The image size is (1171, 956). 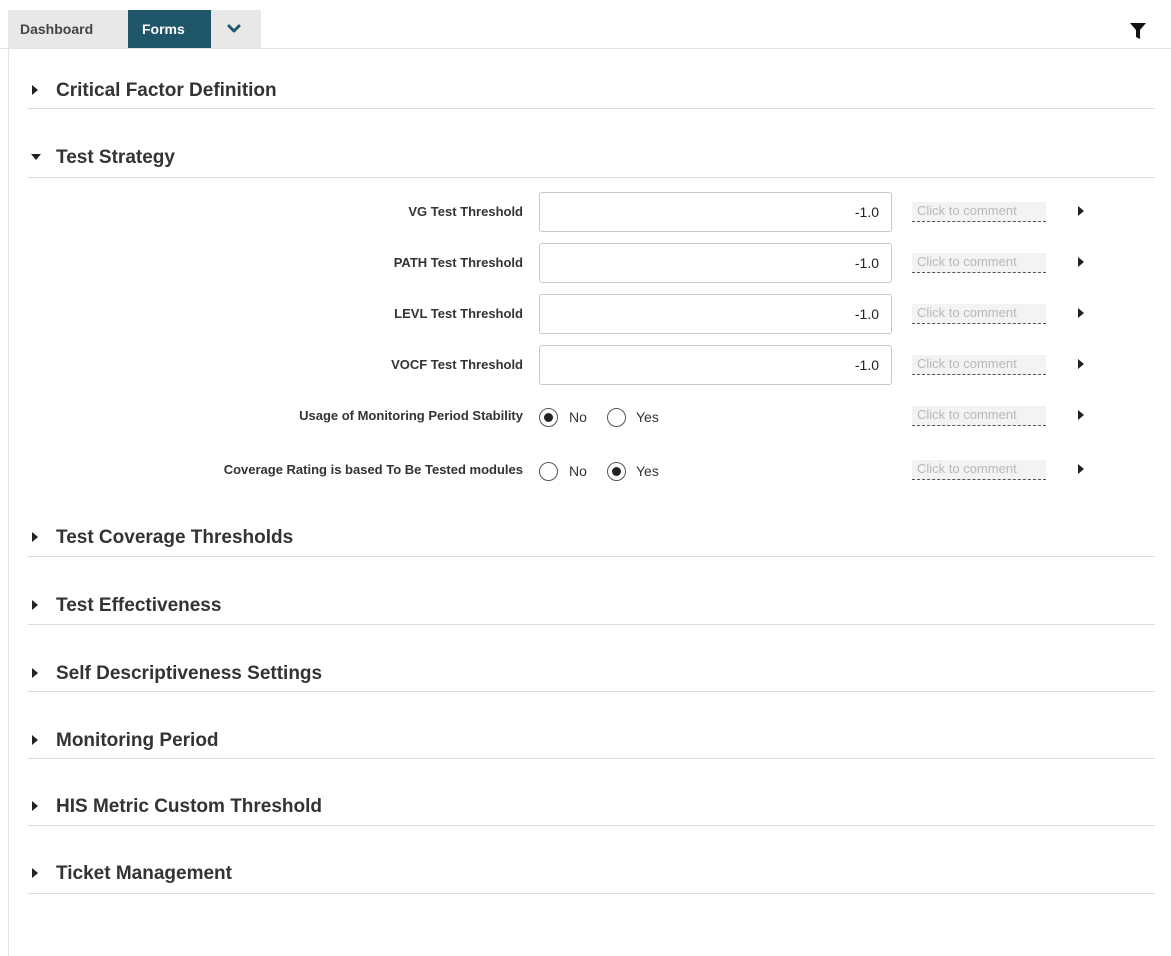 I want to click on levl-test-threshold-input, so click(x=715, y=314).